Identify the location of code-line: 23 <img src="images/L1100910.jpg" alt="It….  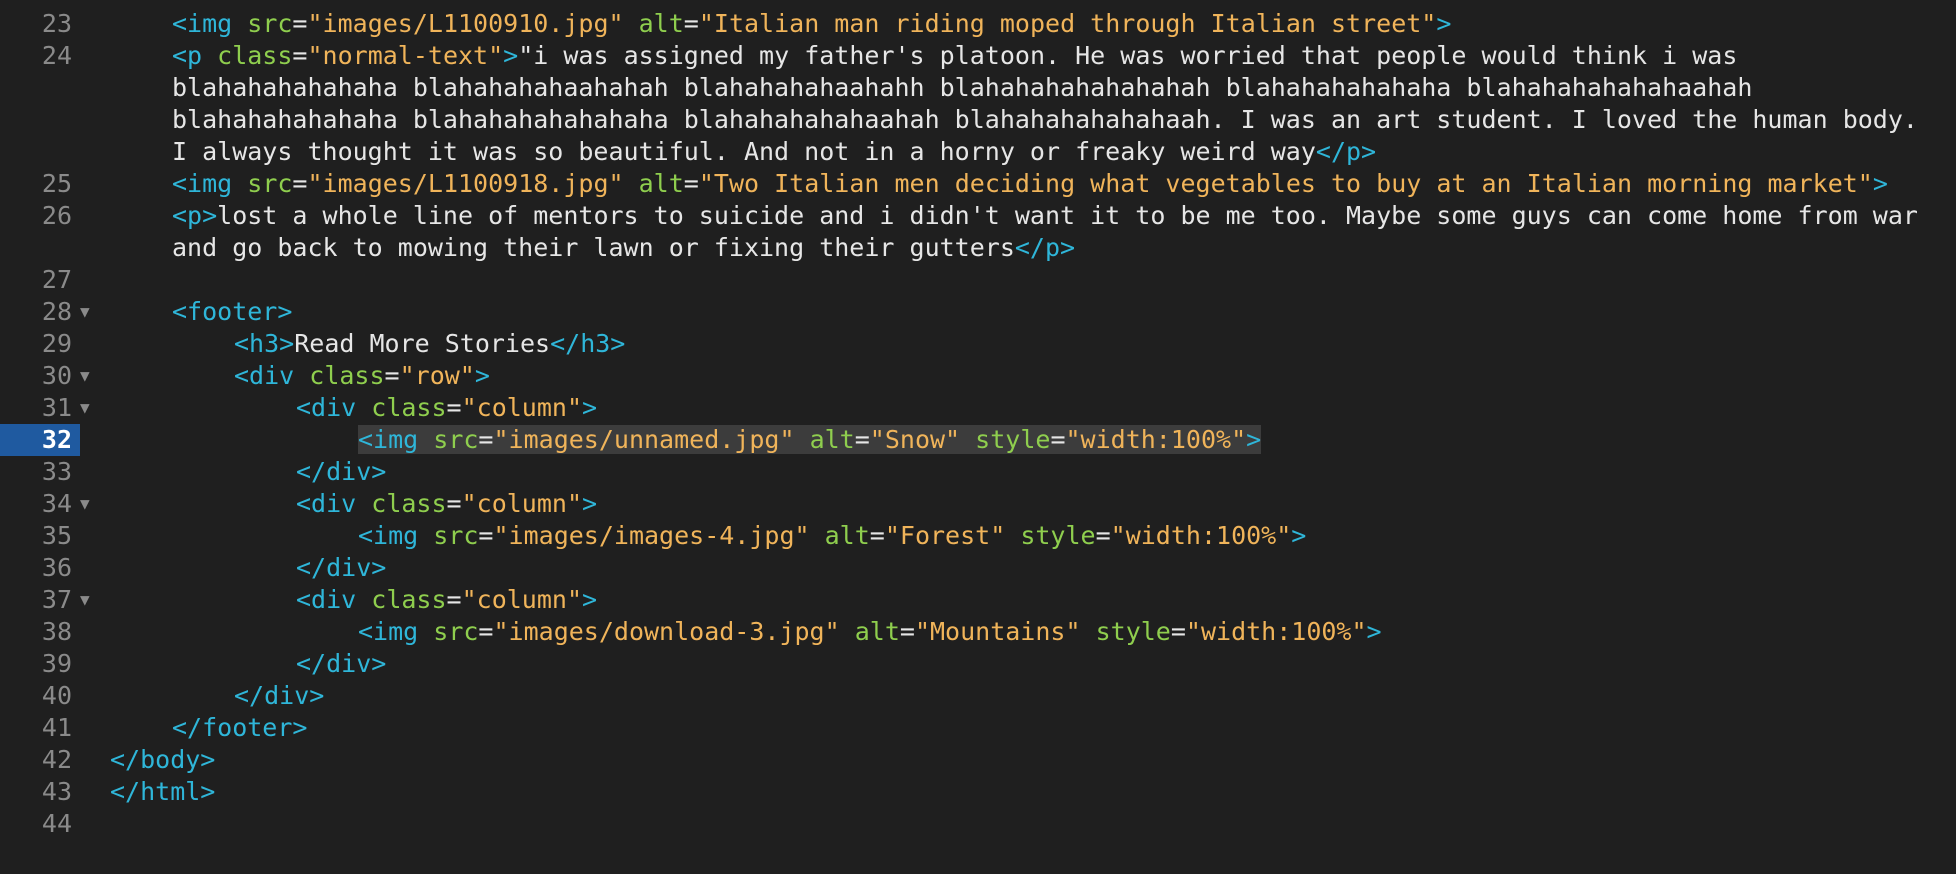
(978, 24).